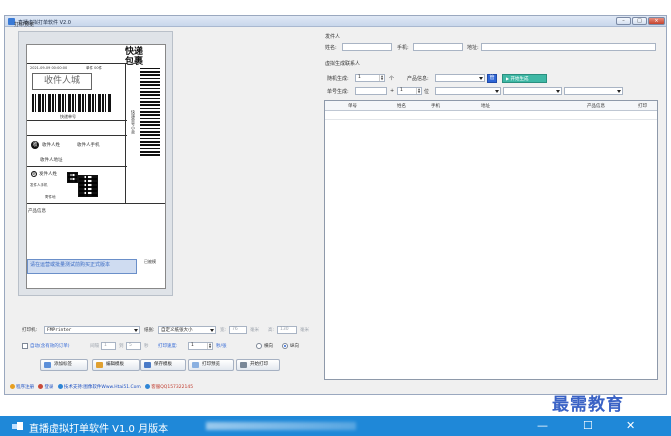  I want to click on random-gen-label: 随机生成:, so click(338, 79).